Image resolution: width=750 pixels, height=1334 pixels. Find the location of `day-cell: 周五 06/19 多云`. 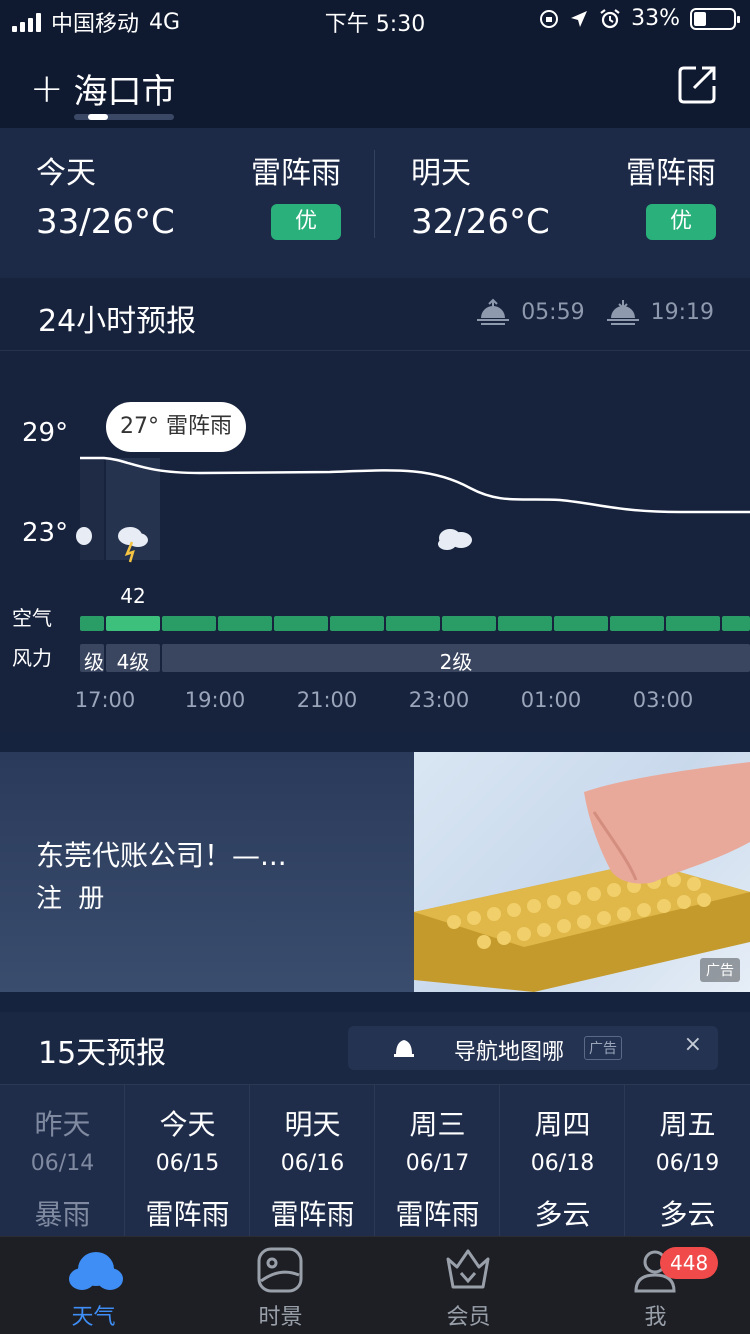

day-cell: 周五 06/19 多云 is located at coordinates (687, 1161).